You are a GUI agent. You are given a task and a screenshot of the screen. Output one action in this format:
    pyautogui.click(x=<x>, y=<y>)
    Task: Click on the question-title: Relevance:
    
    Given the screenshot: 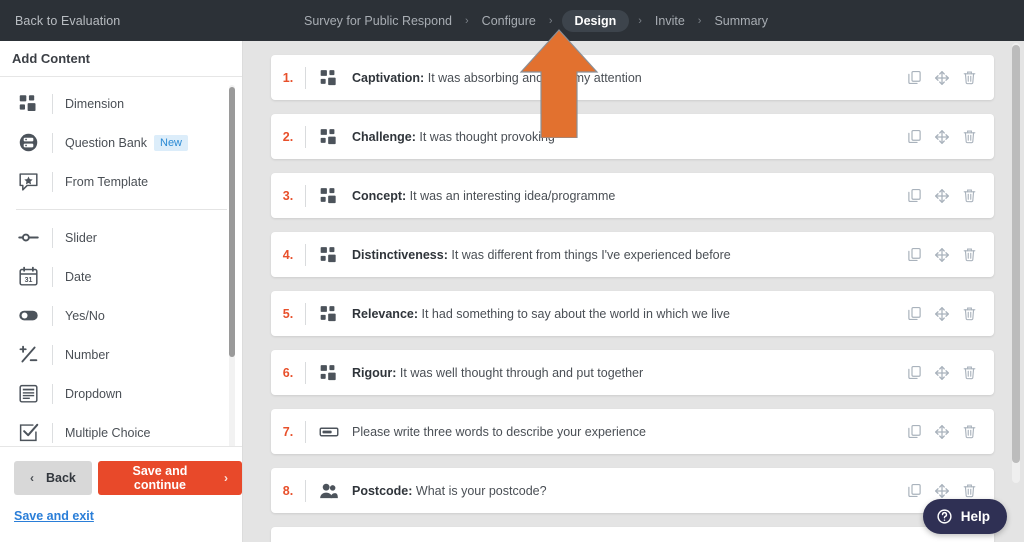 What is the action you would take?
    pyautogui.click(x=385, y=313)
    